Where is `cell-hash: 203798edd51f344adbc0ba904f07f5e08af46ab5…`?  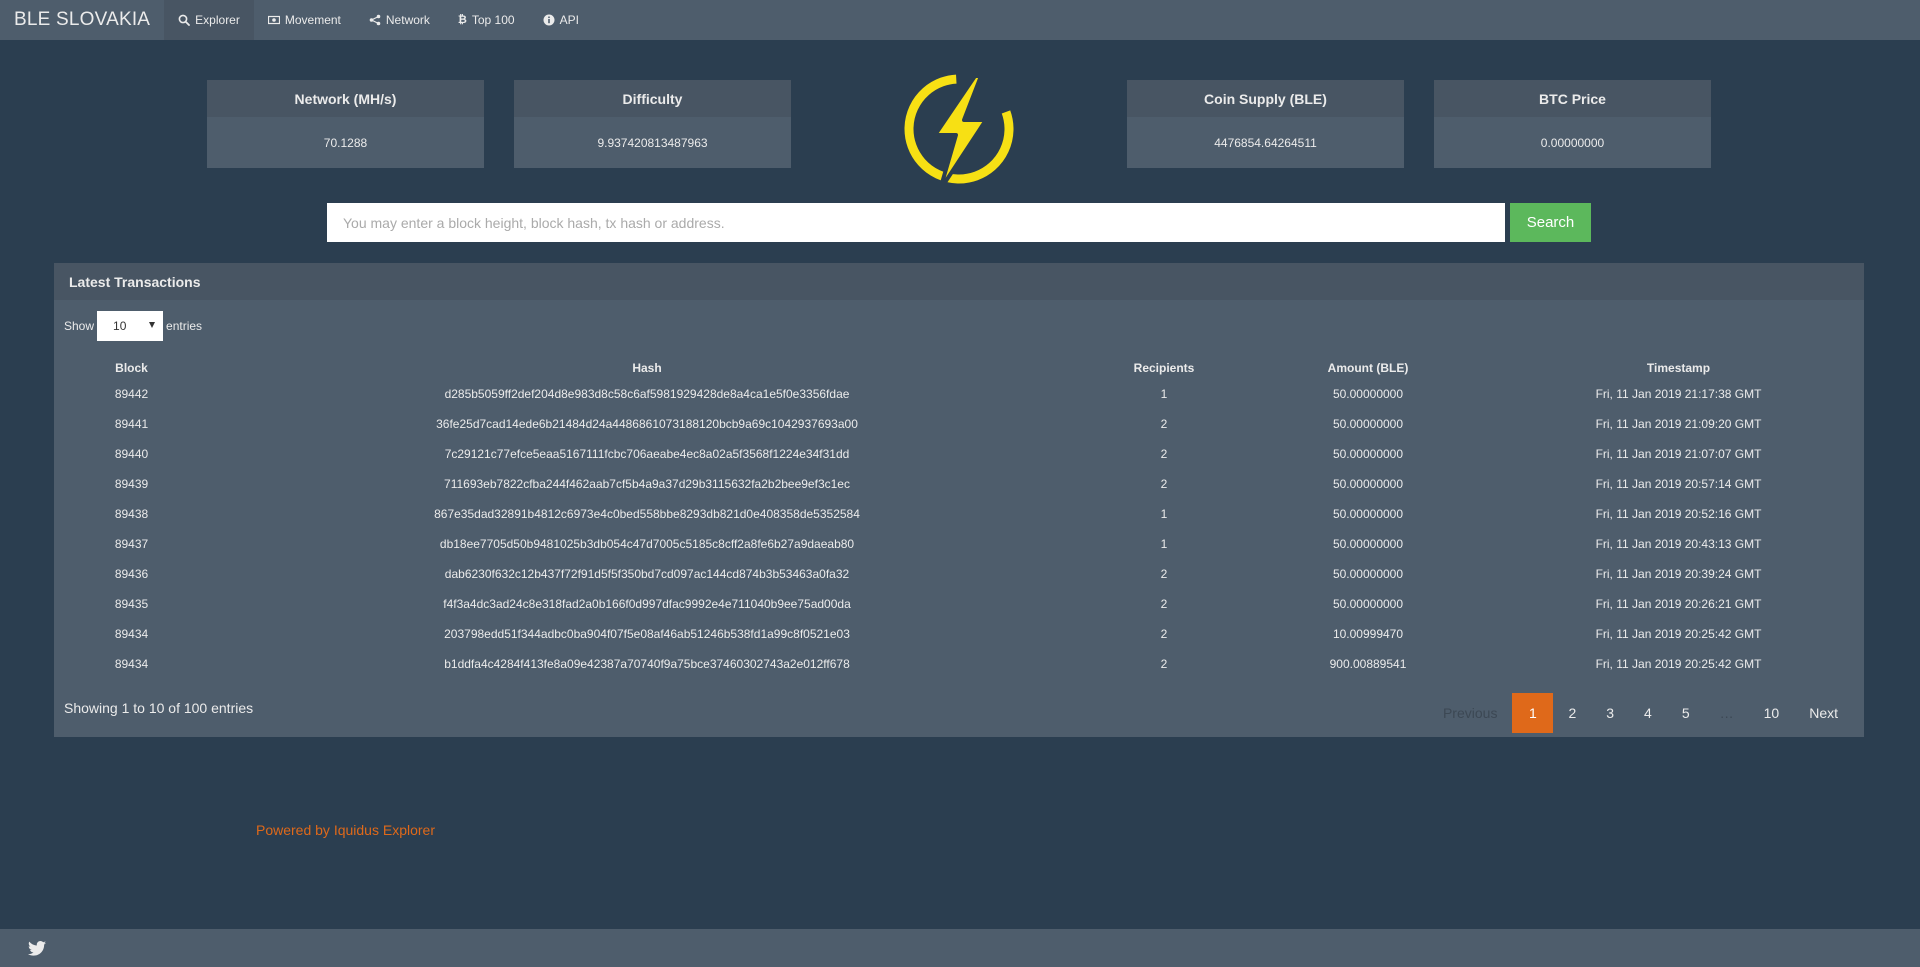
cell-hash: 203798edd51f344adbc0ba904f07f5e08af46ab5… is located at coordinates (647, 634).